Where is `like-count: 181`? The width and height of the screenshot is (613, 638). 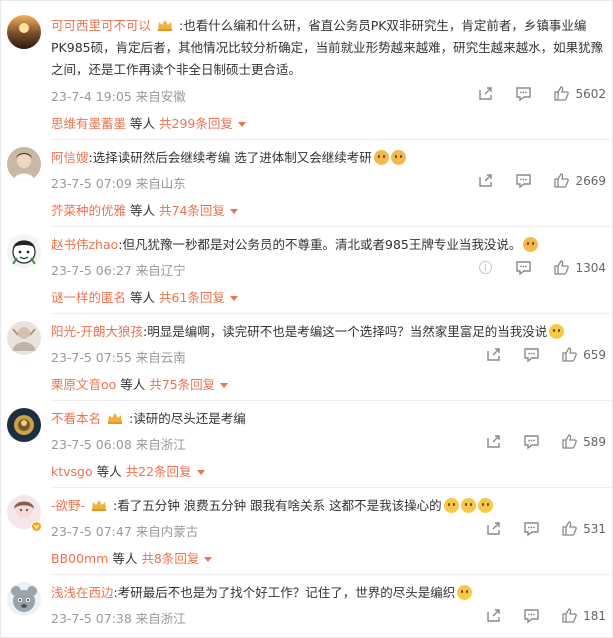
like-count: 181 is located at coordinates (594, 615).